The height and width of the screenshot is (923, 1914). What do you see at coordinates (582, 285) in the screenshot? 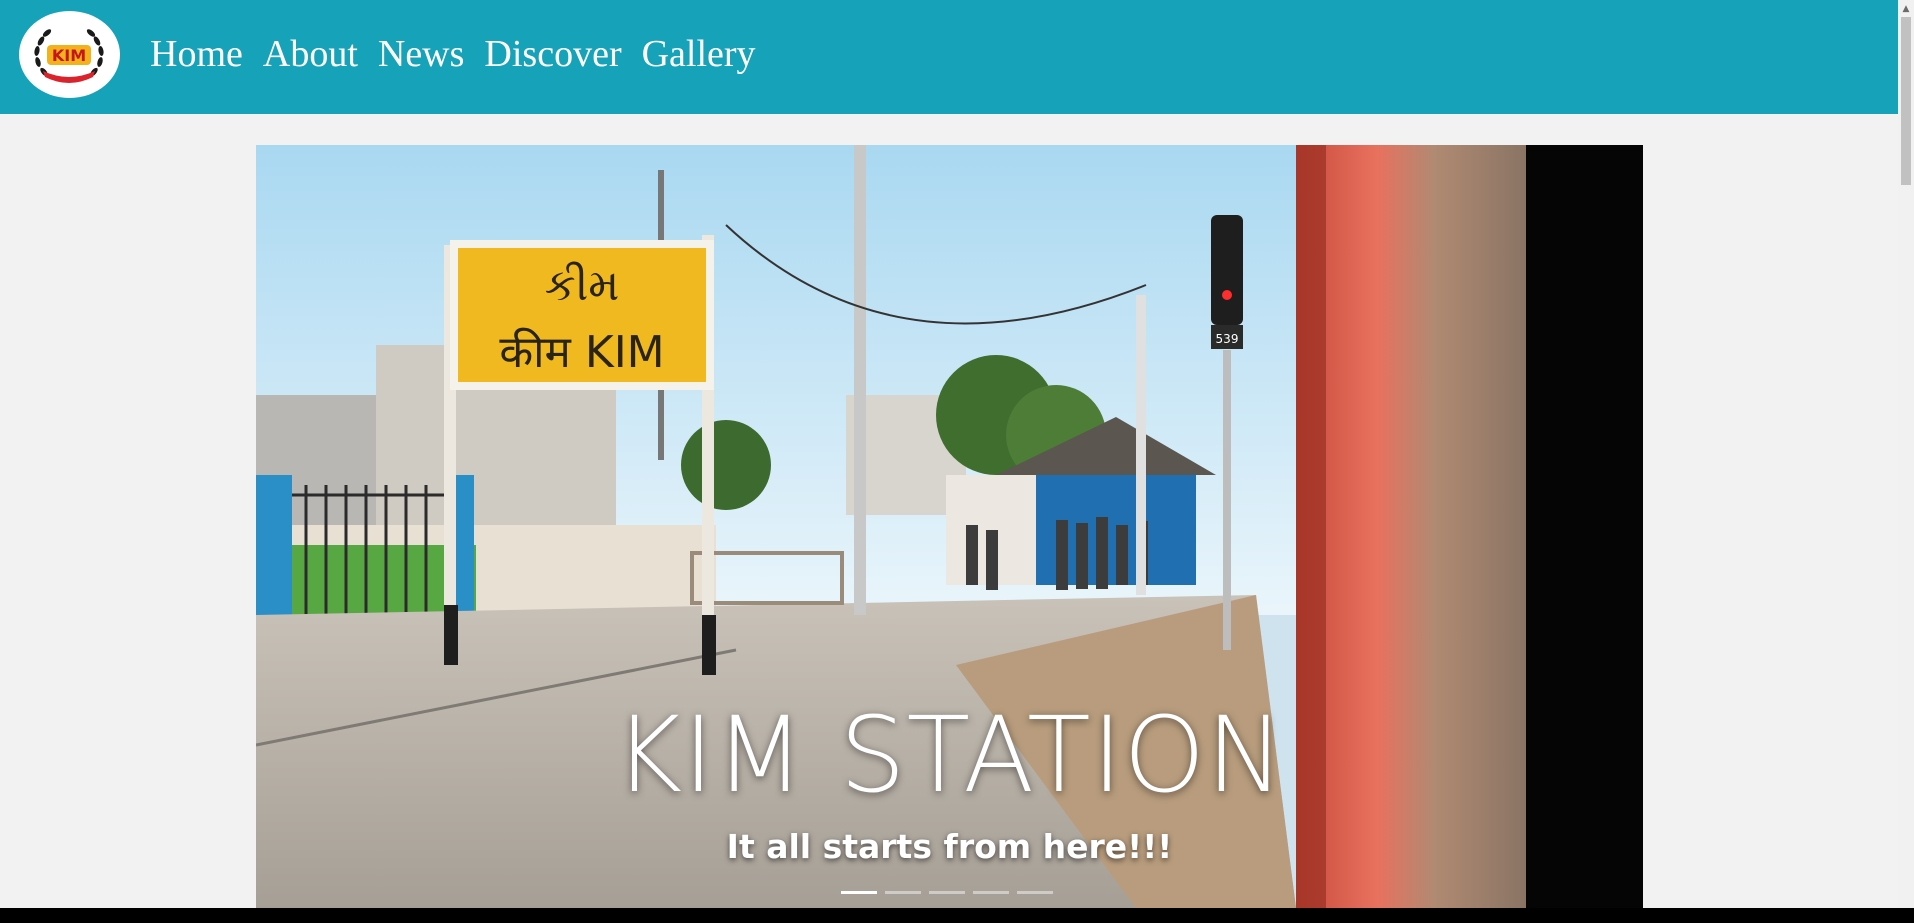
I see `sign-line-1: કીમ` at bounding box center [582, 285].